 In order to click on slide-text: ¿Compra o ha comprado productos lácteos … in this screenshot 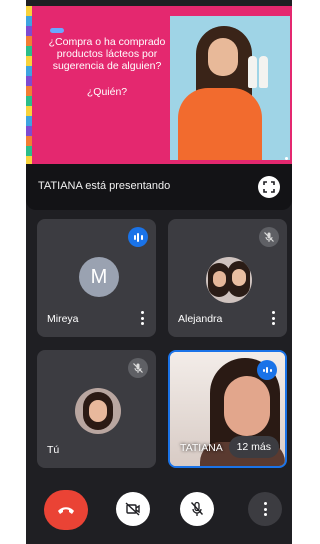, I will do `click(107, 67)`.